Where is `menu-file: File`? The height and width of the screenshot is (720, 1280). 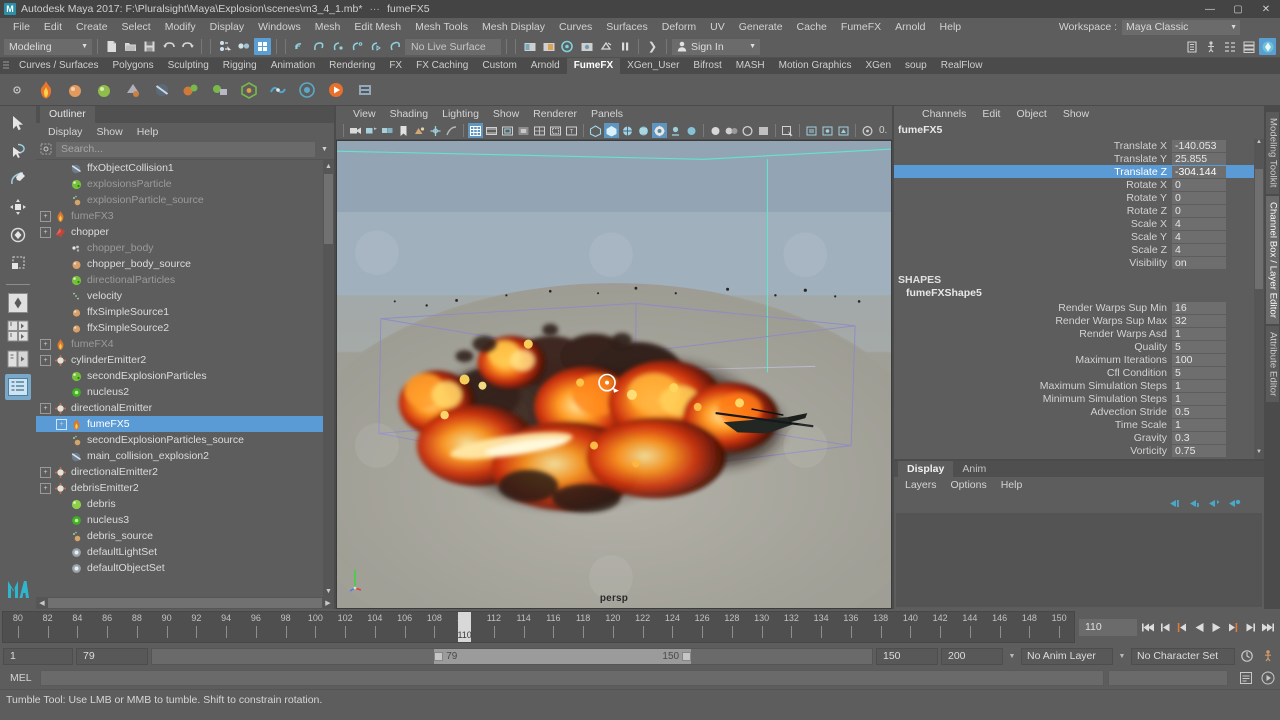 menu-file: File is located at coordinates (21, 27).